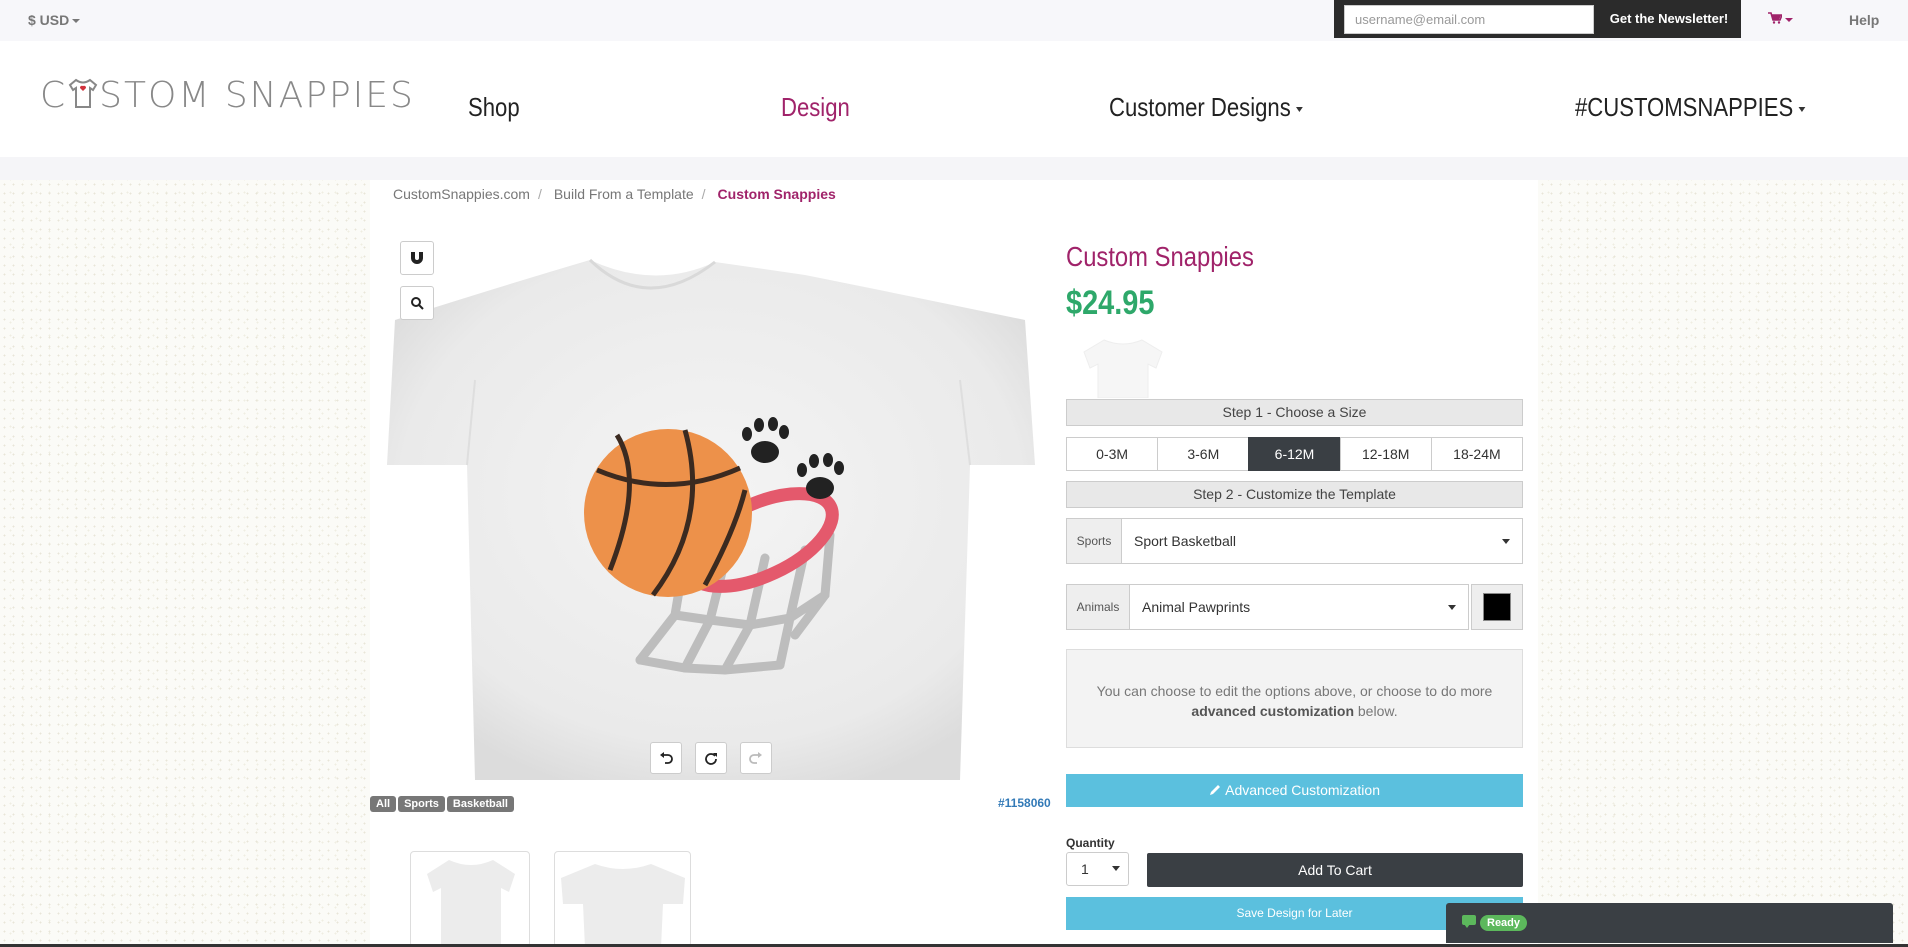  What do you see at coordinates (1864, 20) in the screenshot?
I see `help-link: Help` at bounding box center [1864, 20].